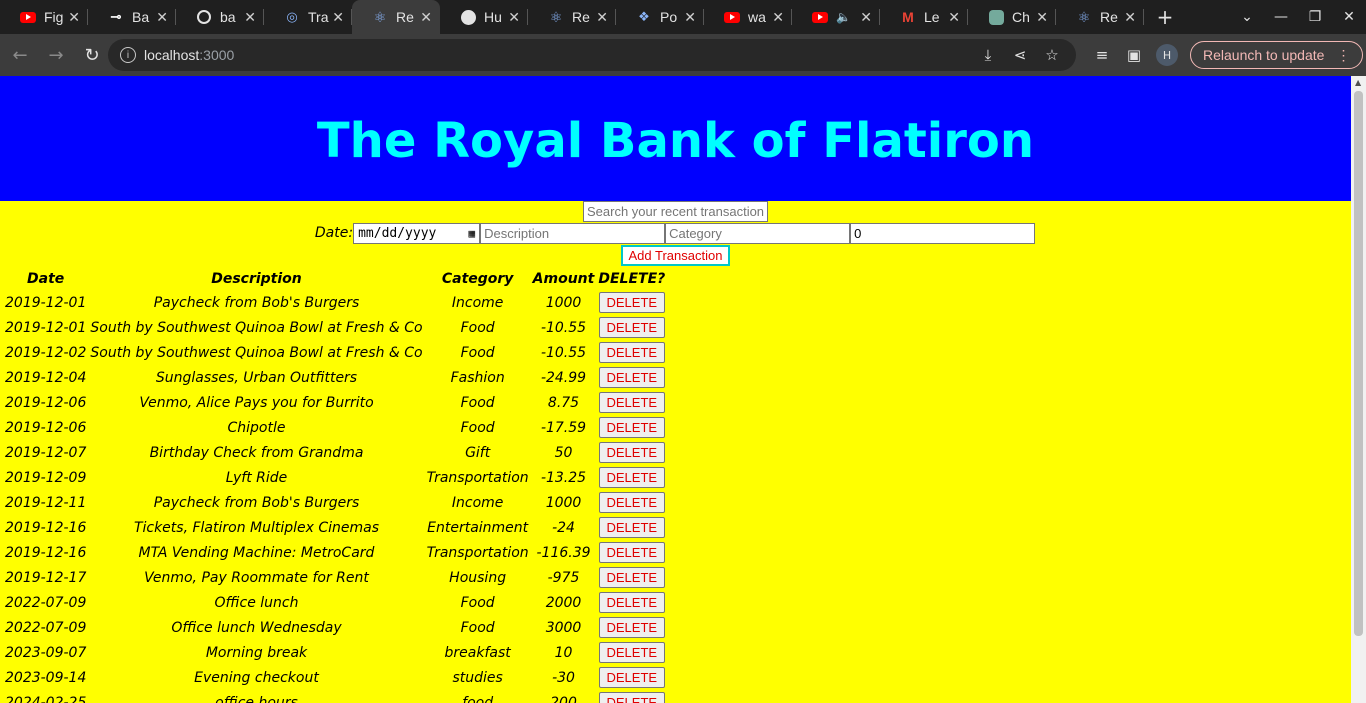  I want to click on scroll-up-icon: ▲, so click(1358, 82).